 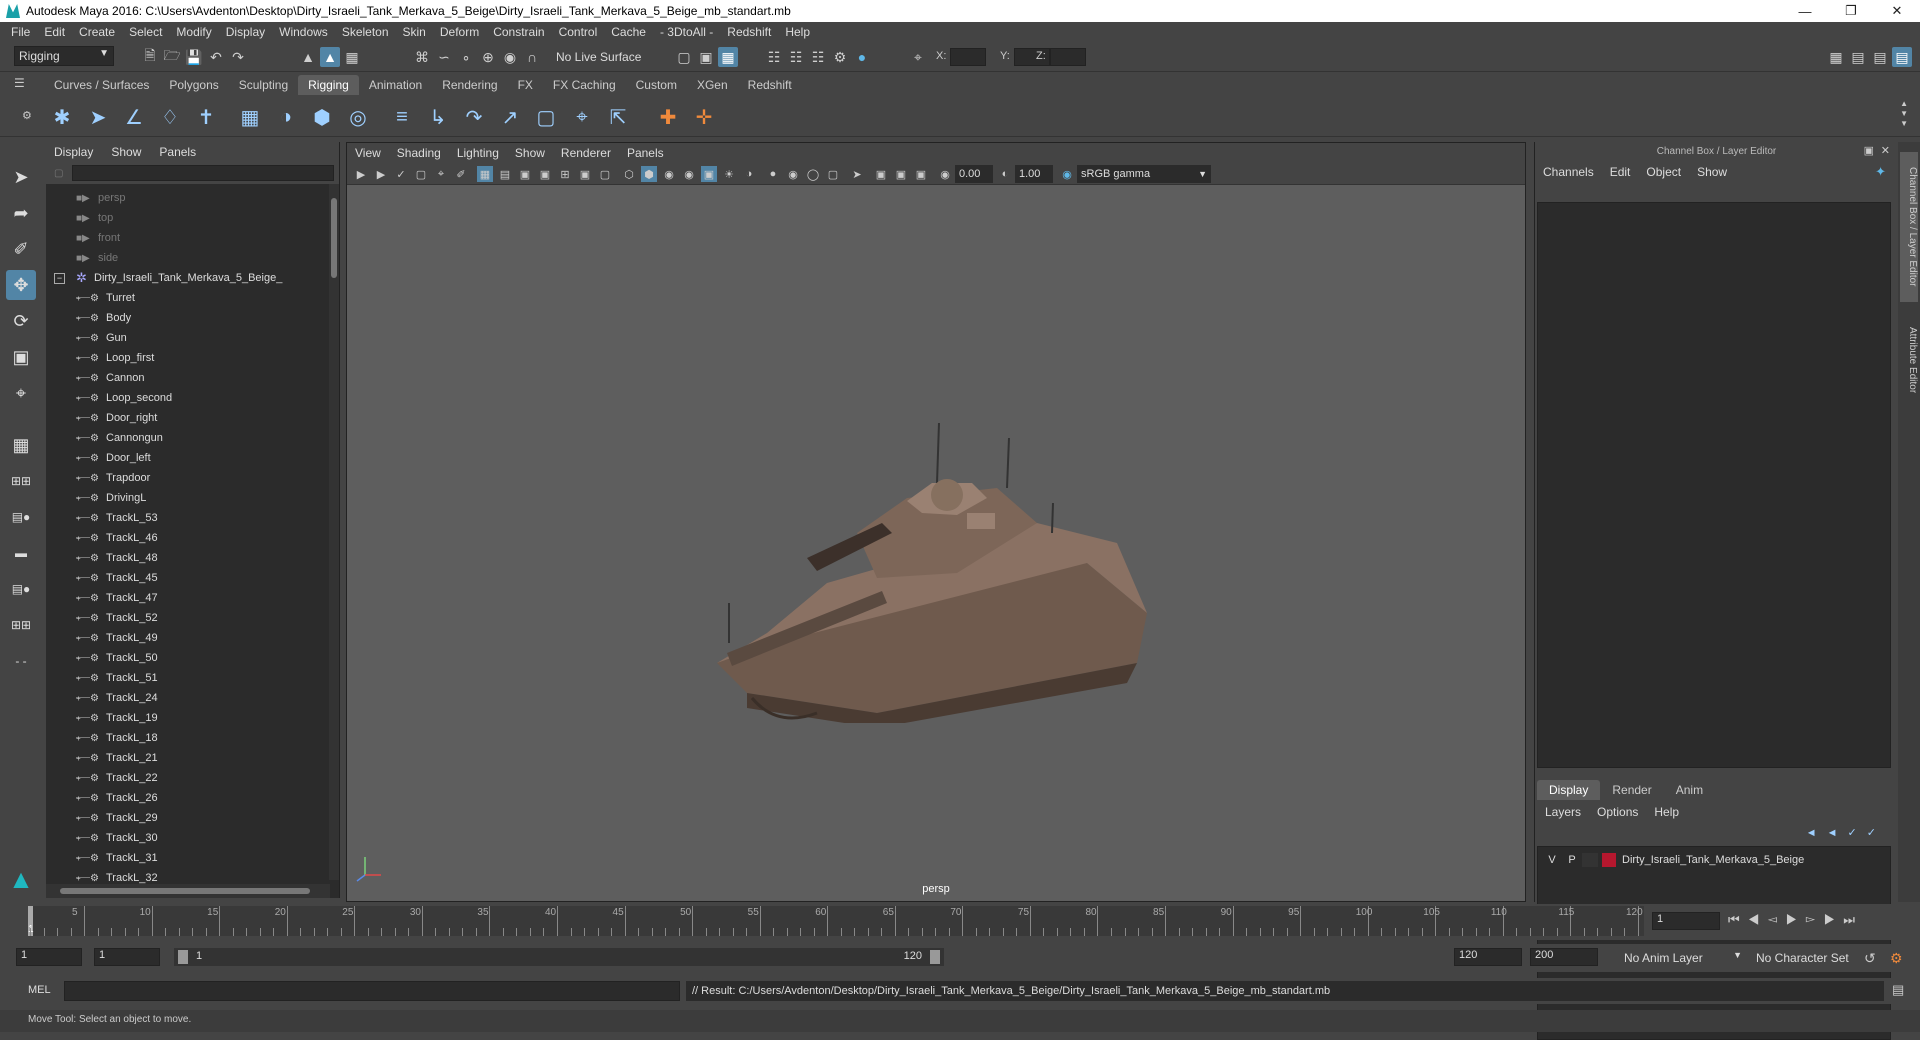 What do you see at coordinates (656, 85) in the screenshot?
I see `shelf-tab-custom: Custom` at bounding box center [656, 85].